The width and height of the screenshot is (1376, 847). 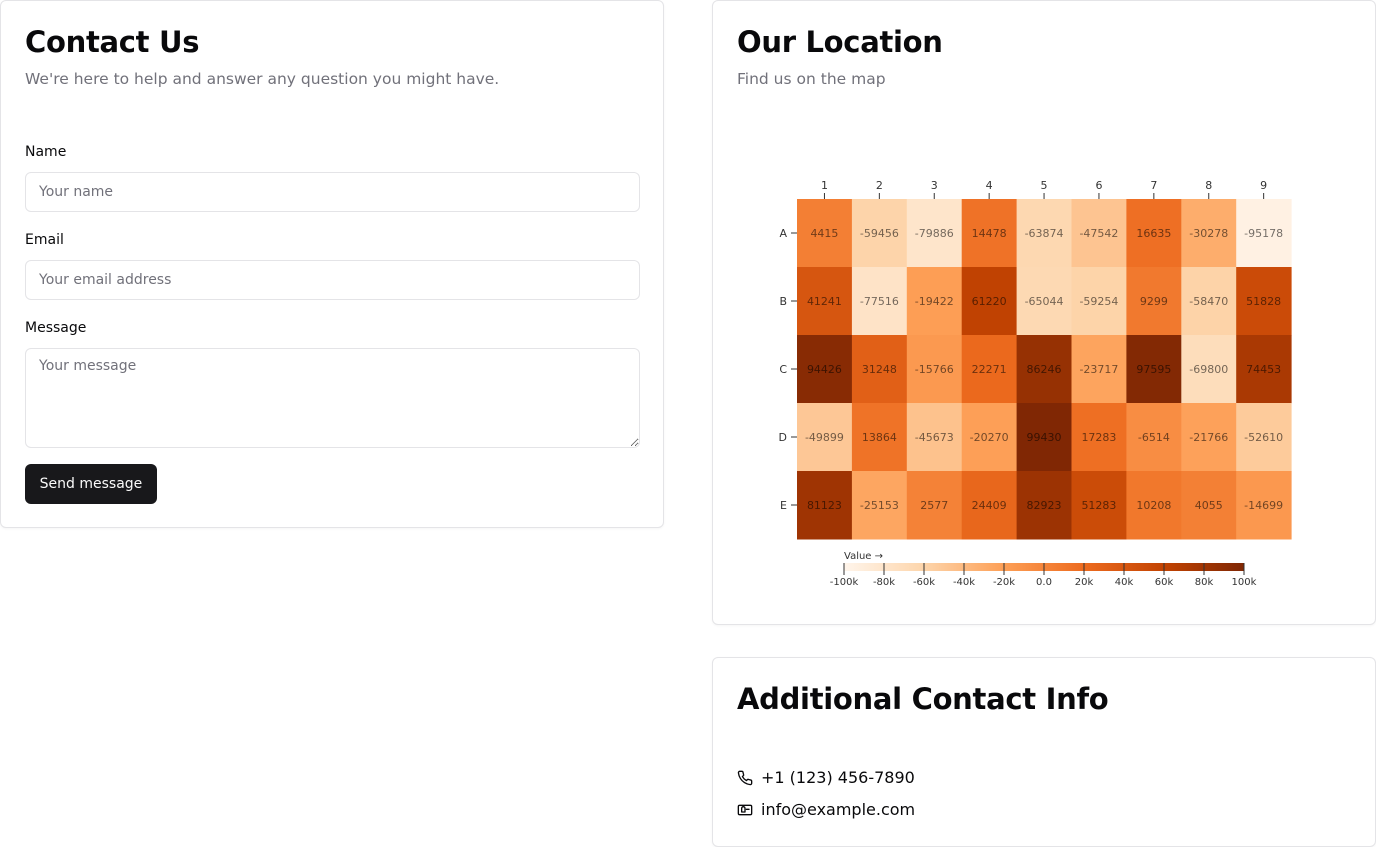 What do you see at coordinates (934, 505) in the screenshot?
I see `cell-value: 2577` at bounding box center [934, 505].